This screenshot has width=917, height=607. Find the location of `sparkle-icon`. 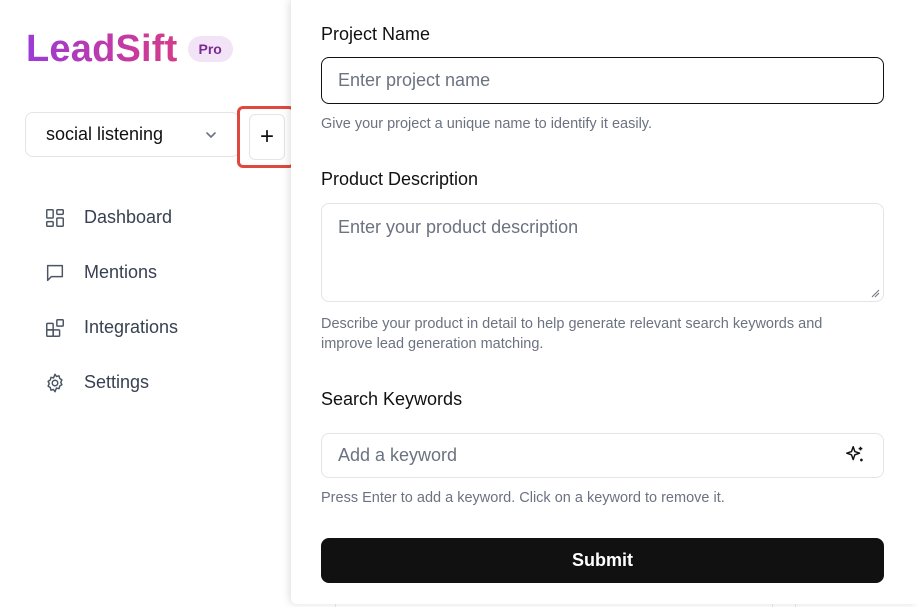

sparkle-icon is located at coordinates (855, 455).